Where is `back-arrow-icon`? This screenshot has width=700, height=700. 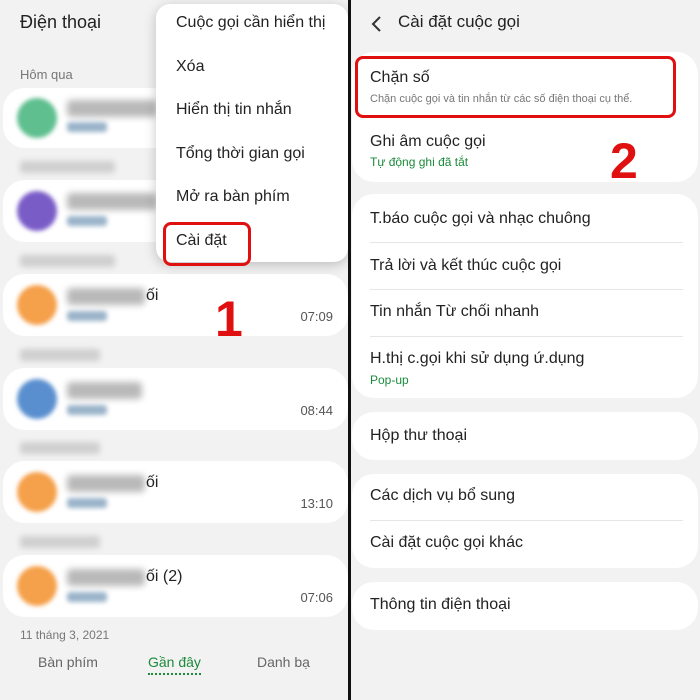 back-arrow-icon is located at coordinates (377, 24).